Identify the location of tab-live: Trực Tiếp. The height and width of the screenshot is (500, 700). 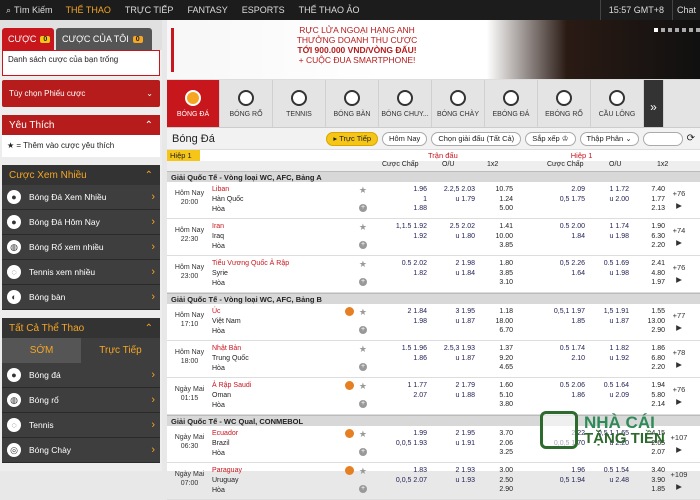
(120, 350).